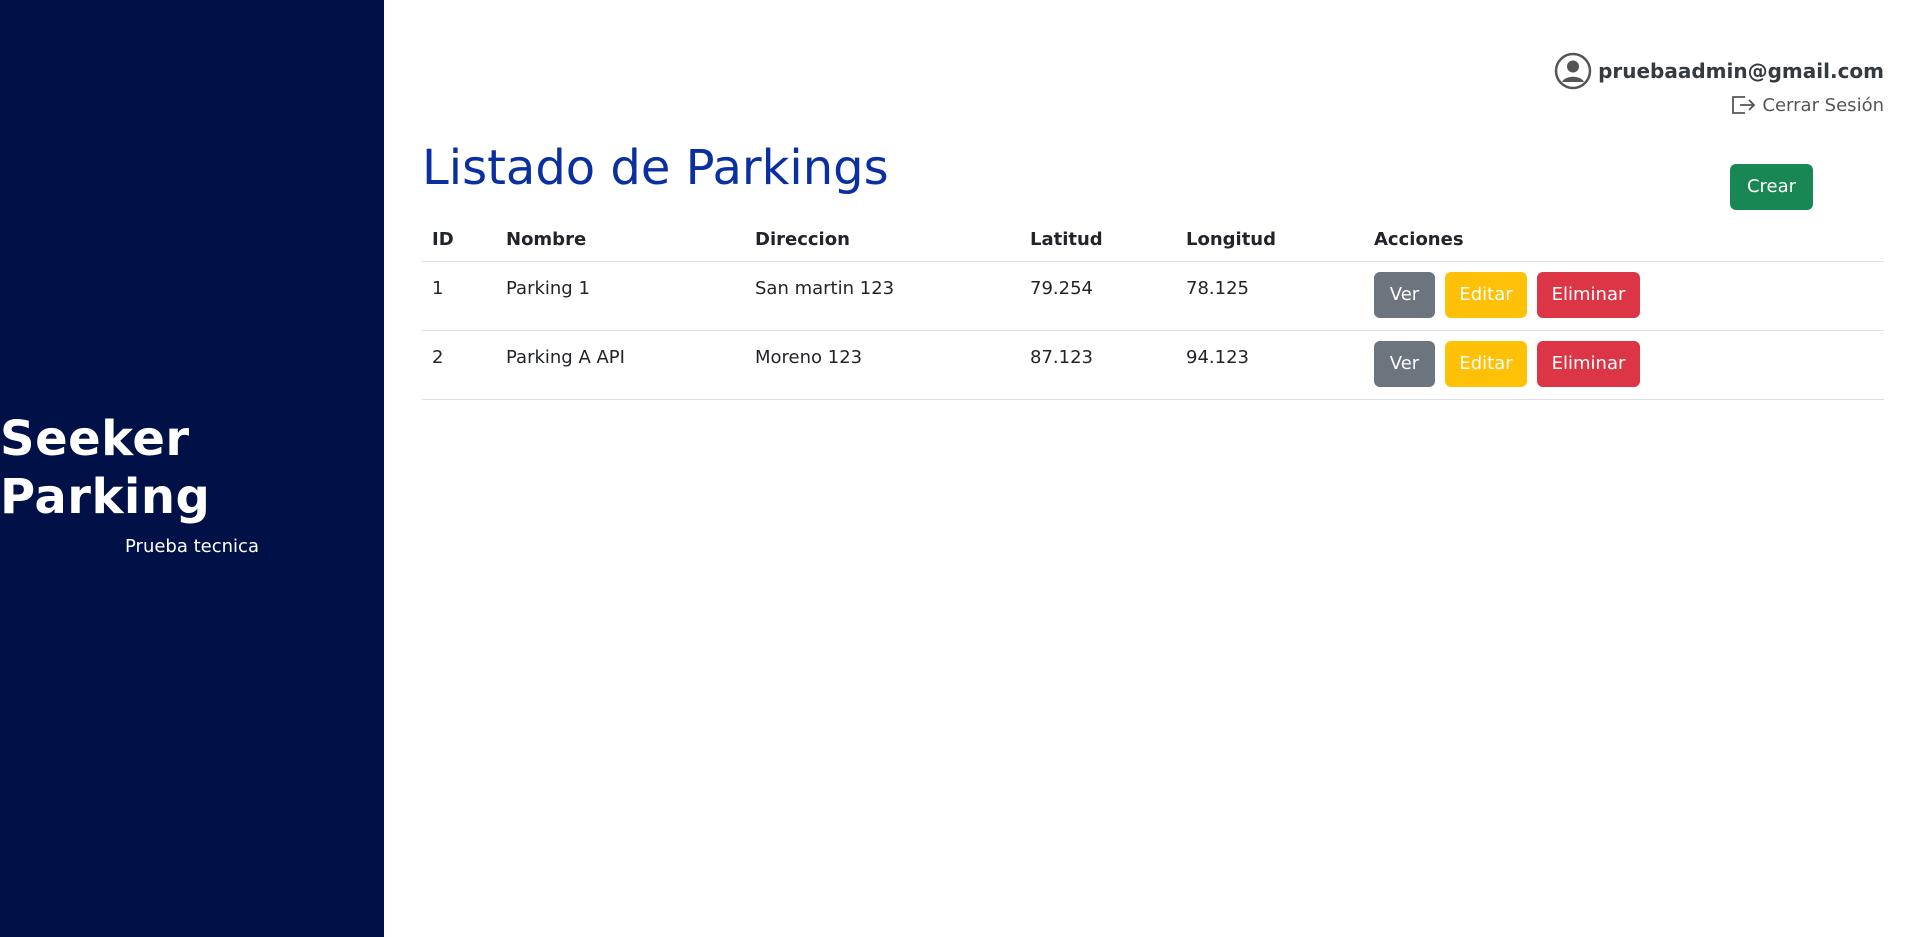 This screenshot has width=1920, height=937. Describe the element at coordinates (882, 240) in the screenshot. I see `header-direccion: Direccion` at that location.